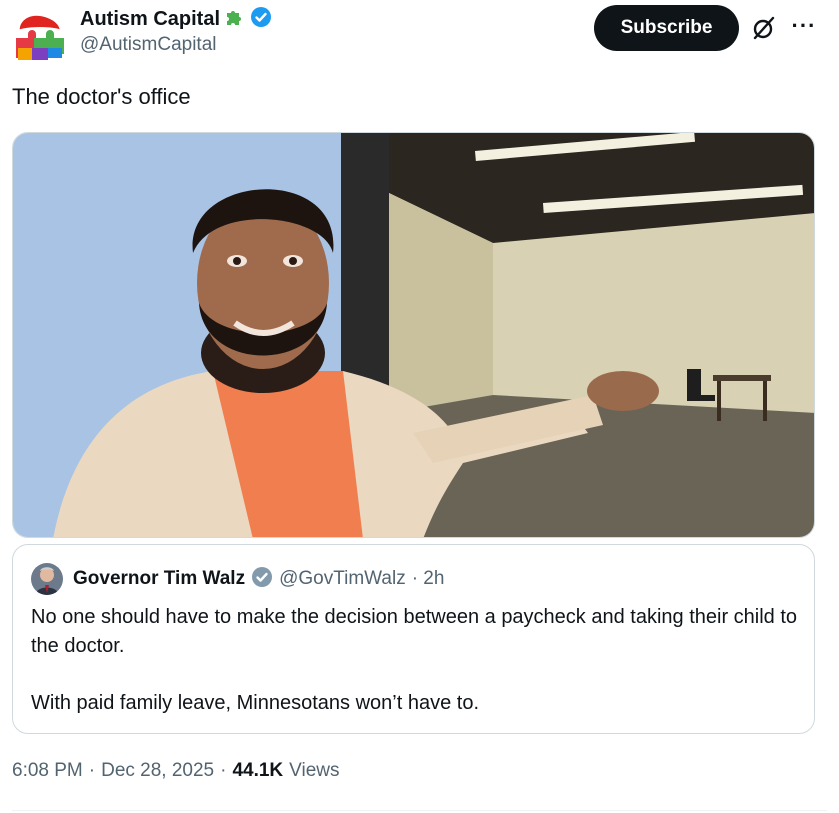  I want to click on author-handle: @AutismCapital, so click(176, 45).